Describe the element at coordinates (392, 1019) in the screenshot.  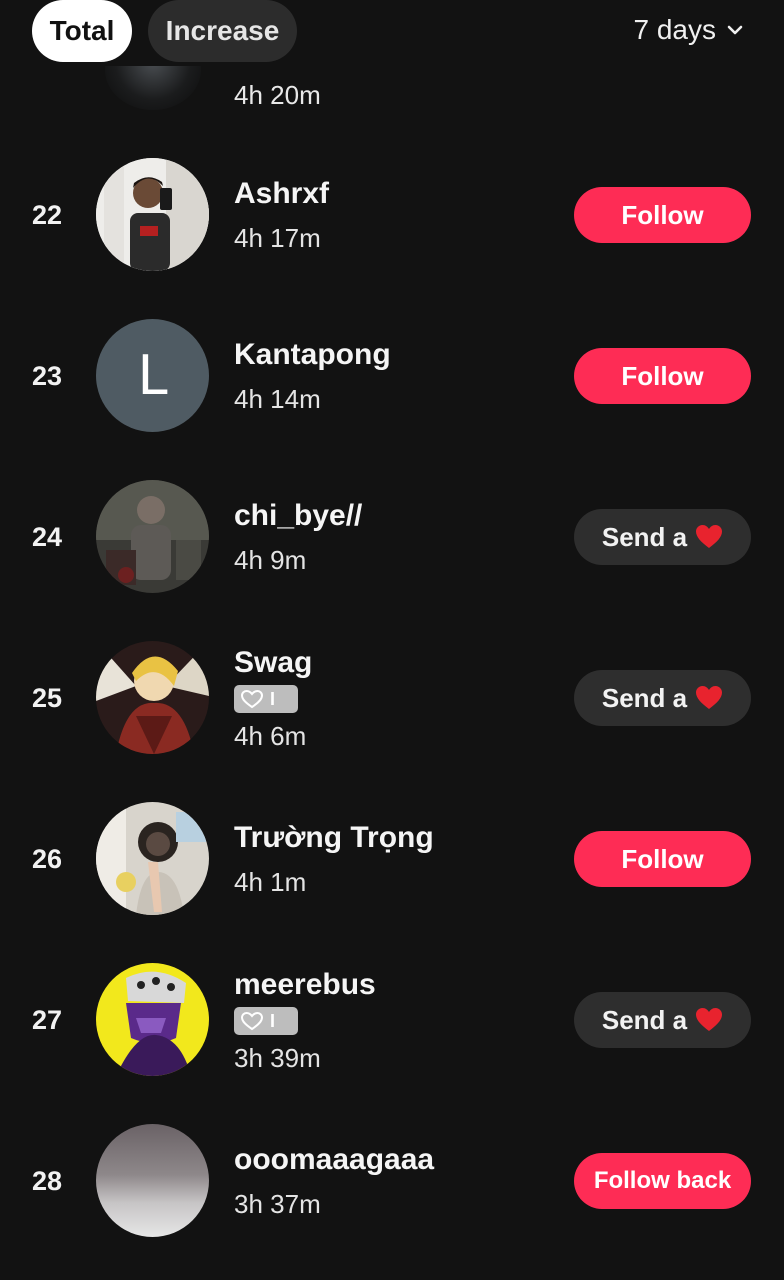
I see `list-item: 27 meerebus I 3h 39m Send a` at that location.